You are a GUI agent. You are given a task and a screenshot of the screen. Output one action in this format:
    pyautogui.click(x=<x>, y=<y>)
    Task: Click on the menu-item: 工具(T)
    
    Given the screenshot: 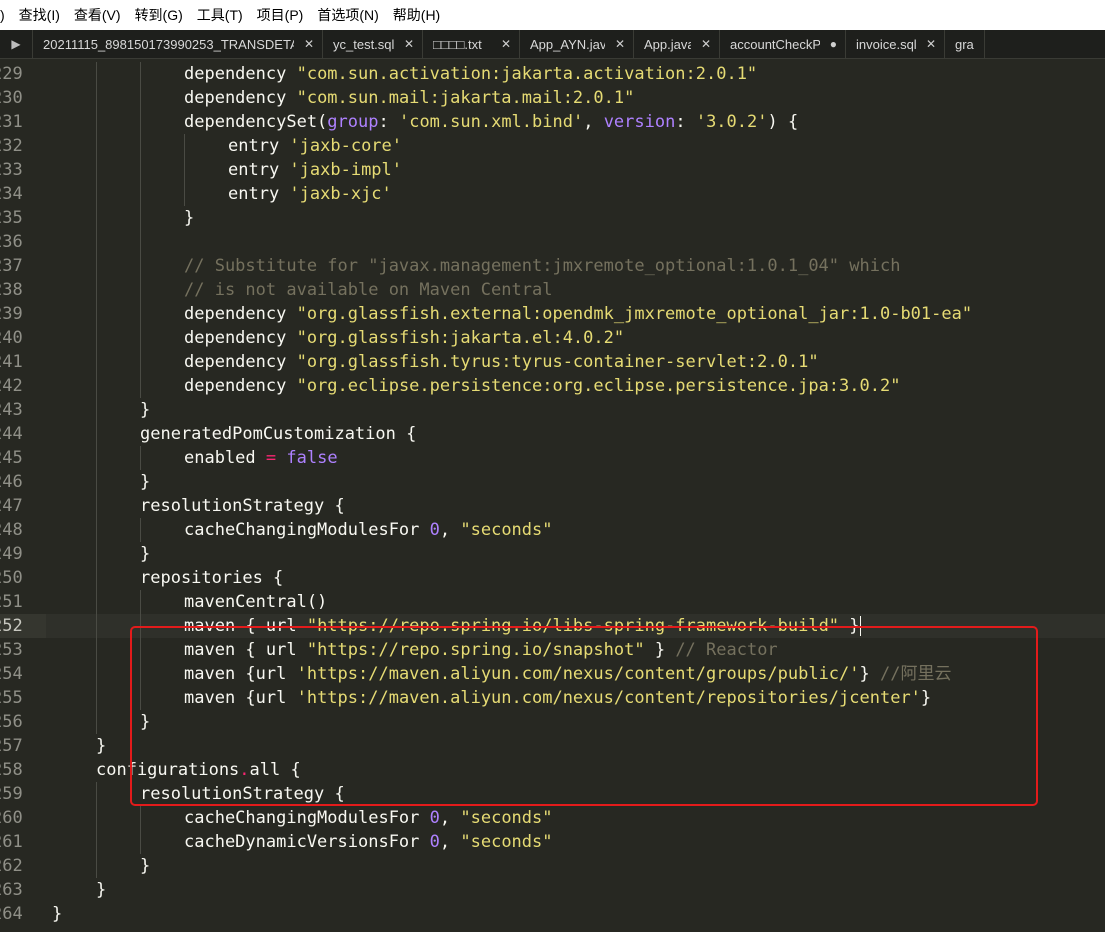 What is the action you would take?
    pyautogui.click(x=220, y=15)
    